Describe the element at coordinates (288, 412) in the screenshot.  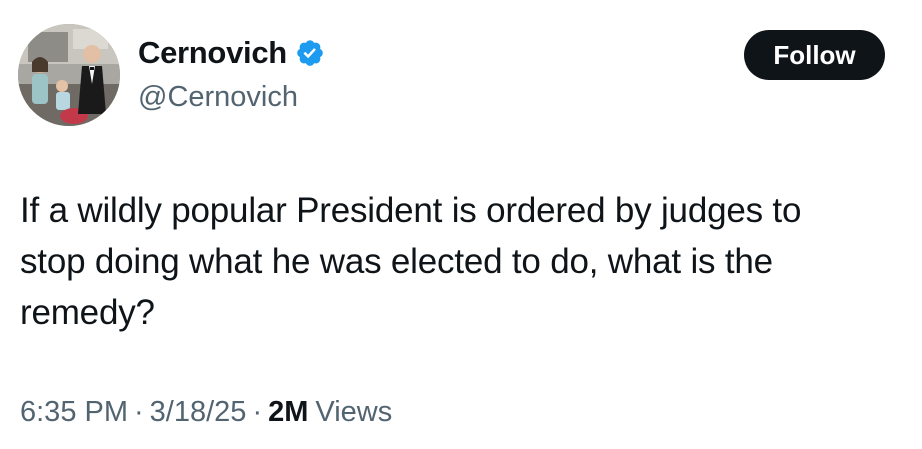
I see `view-count: 2M` at that location.